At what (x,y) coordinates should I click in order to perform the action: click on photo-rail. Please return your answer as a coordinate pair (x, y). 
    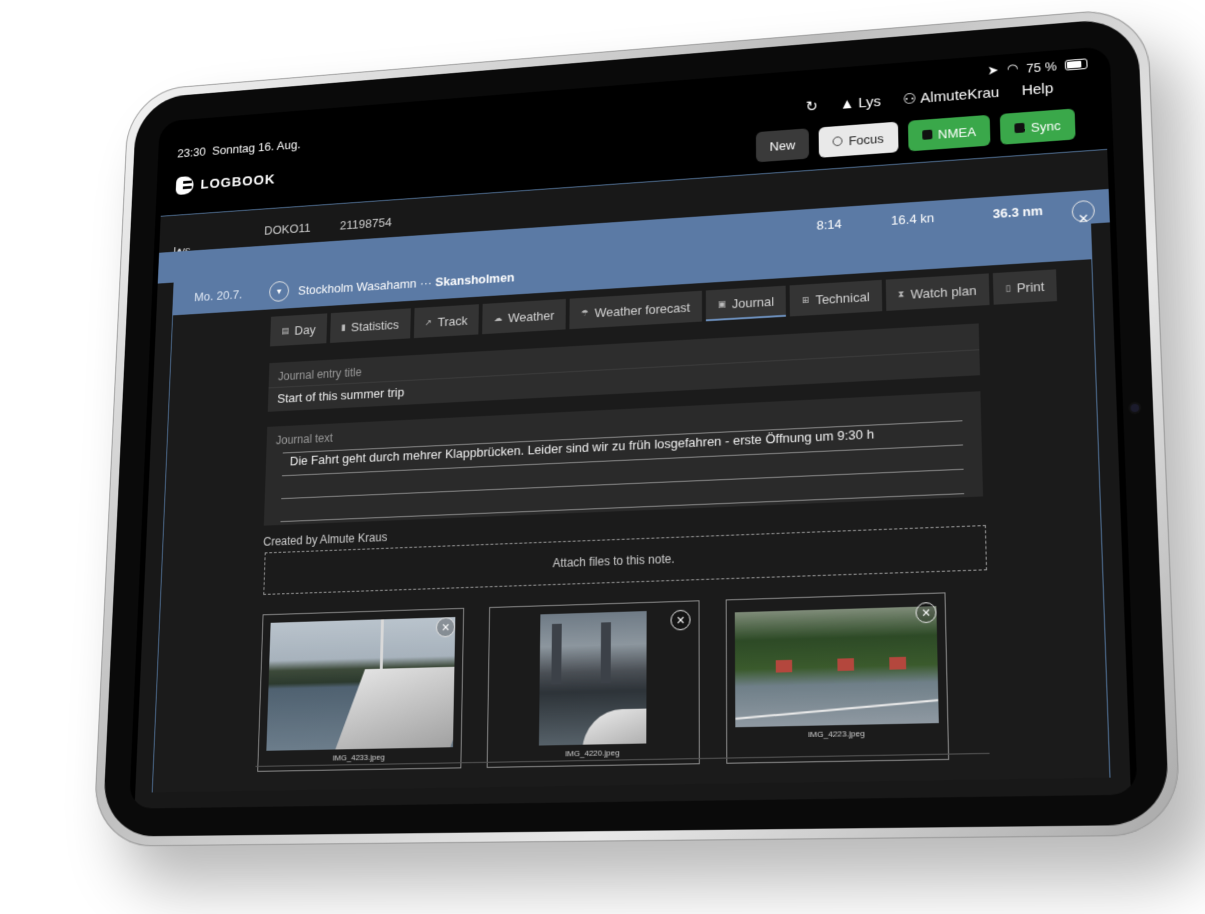
    Looking at the image, I should click on (837, 709).